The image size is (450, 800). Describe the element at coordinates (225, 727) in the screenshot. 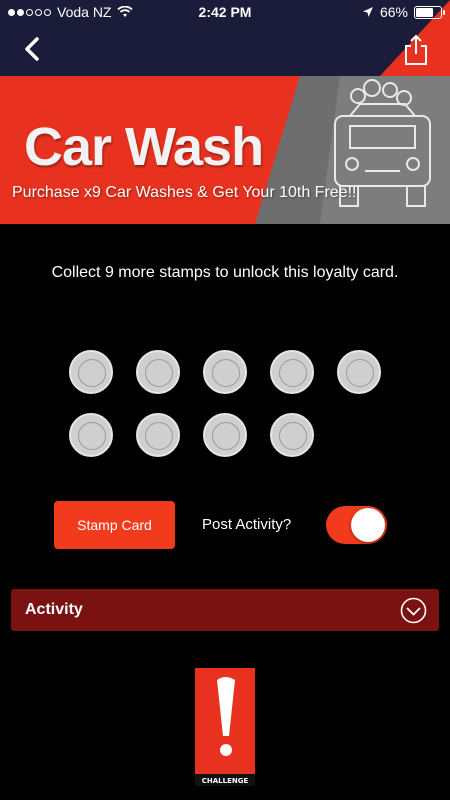

I see `challenge-logo: CHALLENGE` at that location.